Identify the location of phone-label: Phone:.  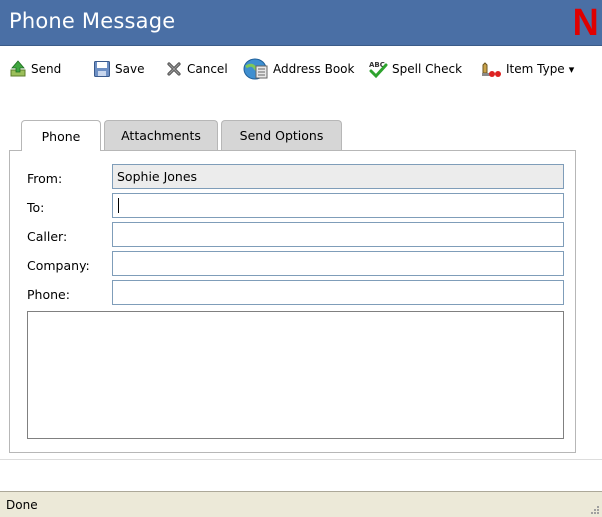
(48, 294).